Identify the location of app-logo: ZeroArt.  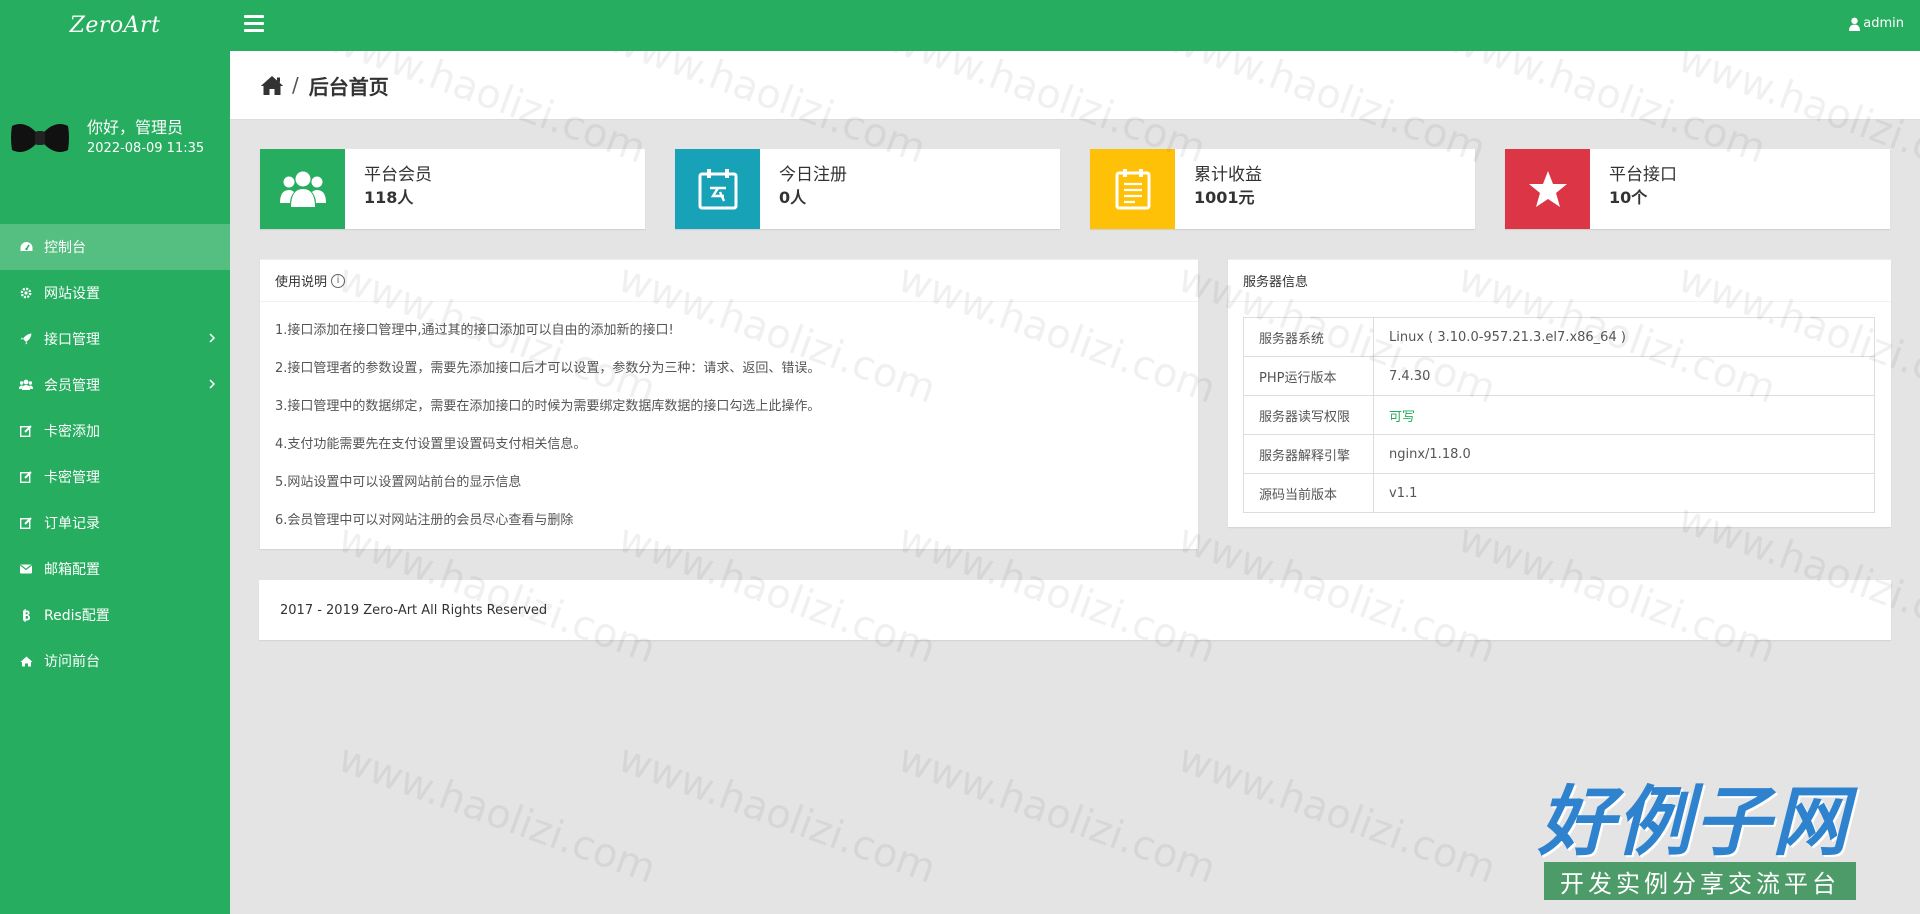
(115, 25).